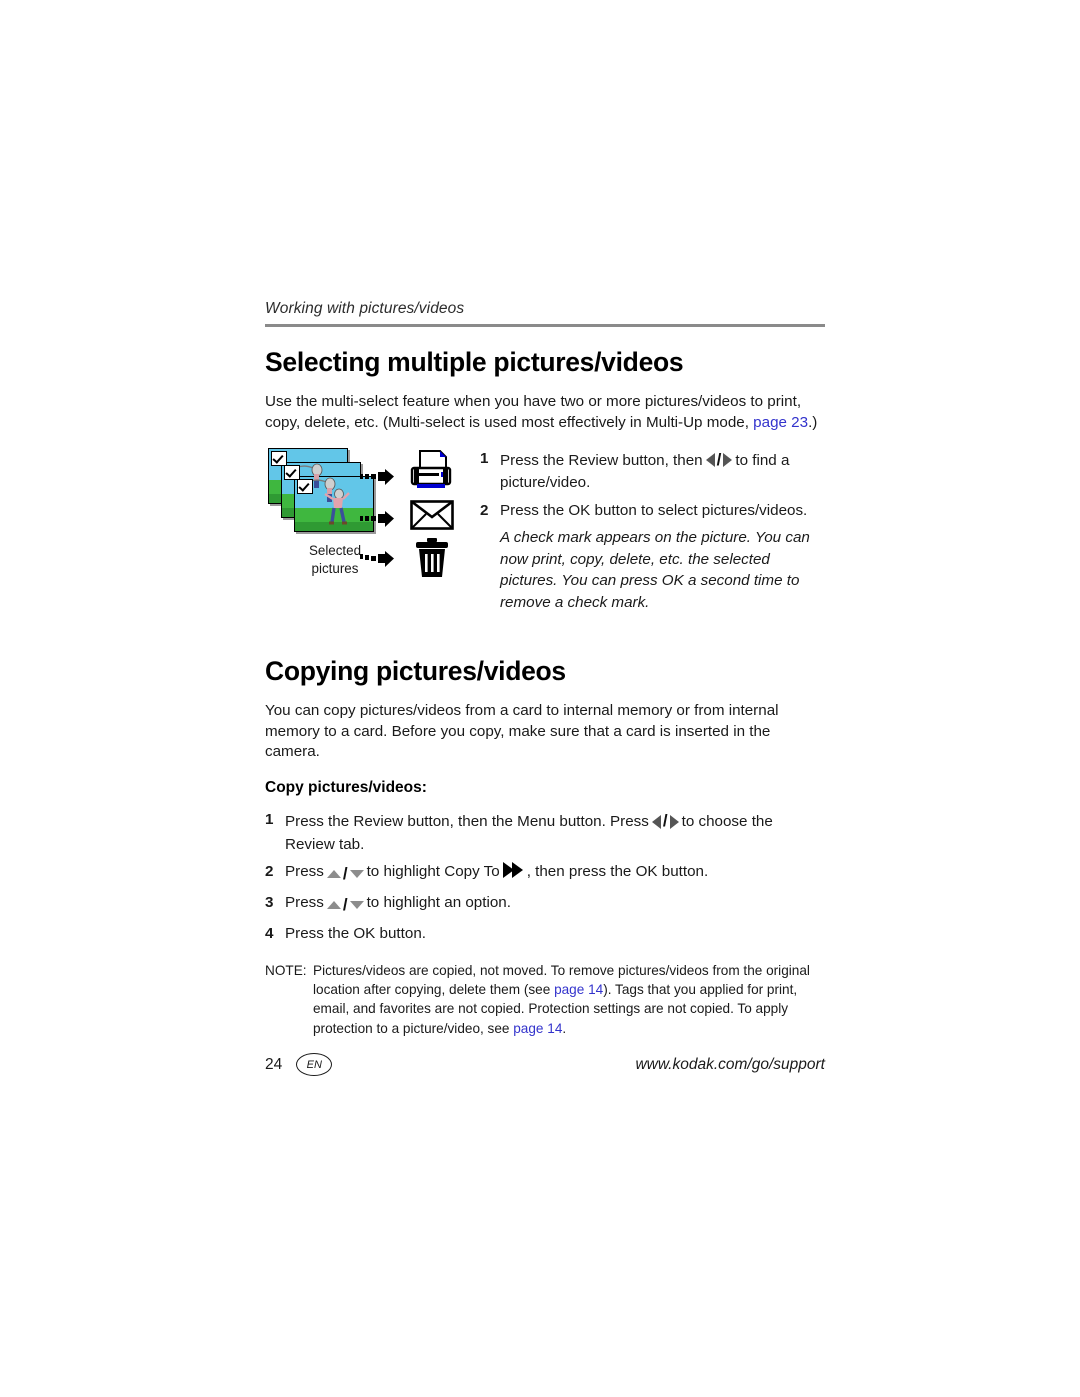 The width and height of the screenshot is (1080, 1397). Describe the element at coordinates (314, 1064) in the screenshot. I see `language-badge: EN` at that location.